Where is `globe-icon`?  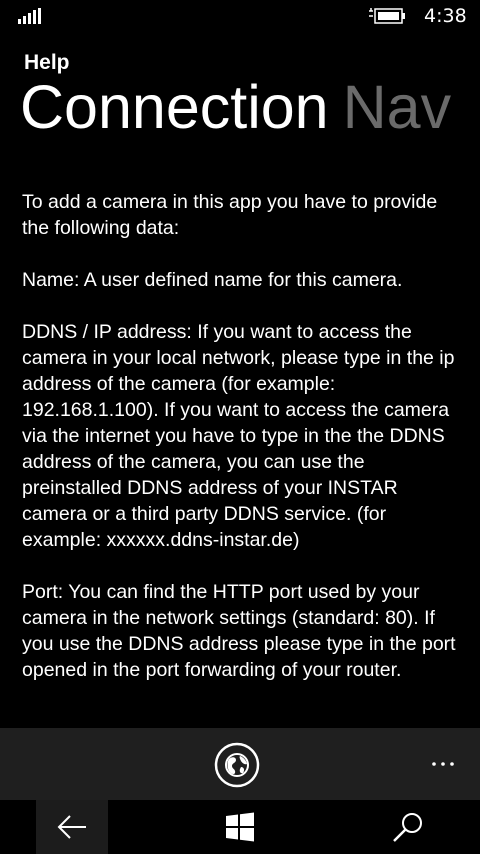
globe-icon is located at coordinates (237, 765).